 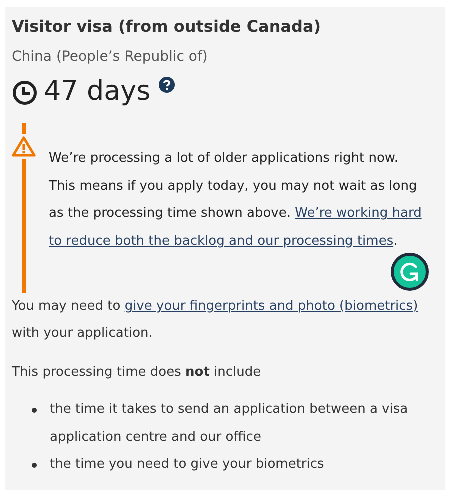 What do you see at coordinates (137, 373) in the screenshot?
I see `exclusions-intro: This processing time does not include` at bounding box center [137, 373].